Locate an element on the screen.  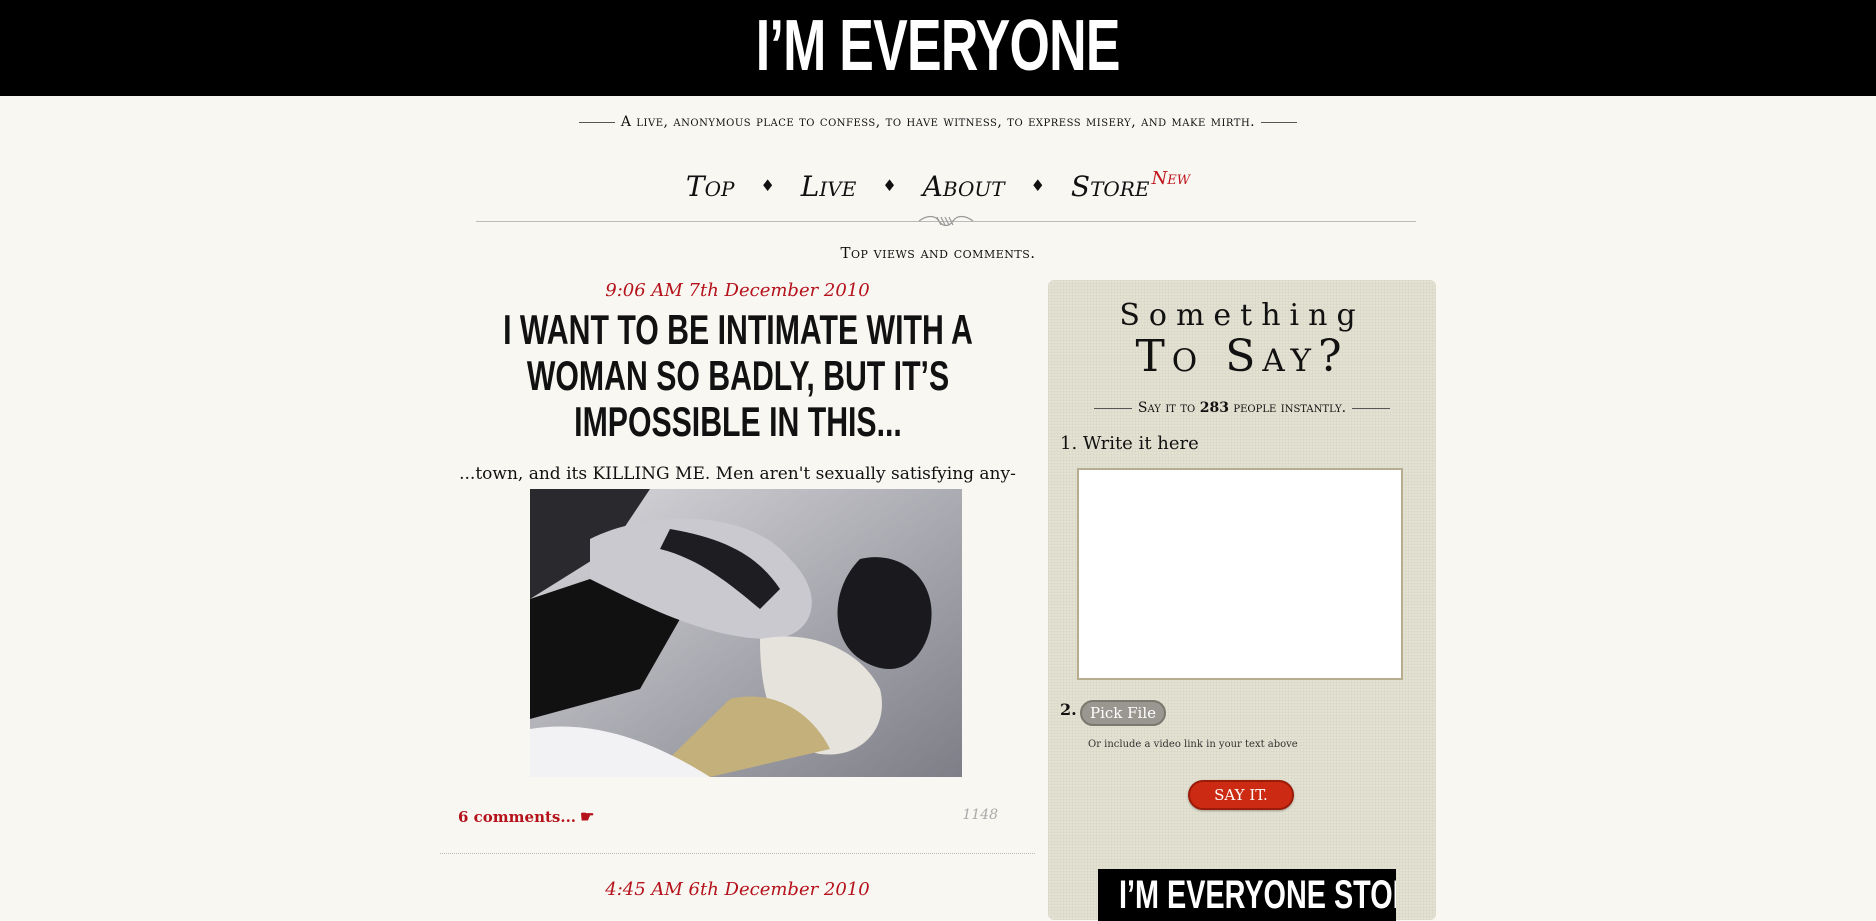
confession-textarea is located at coordinates (1240, 574).